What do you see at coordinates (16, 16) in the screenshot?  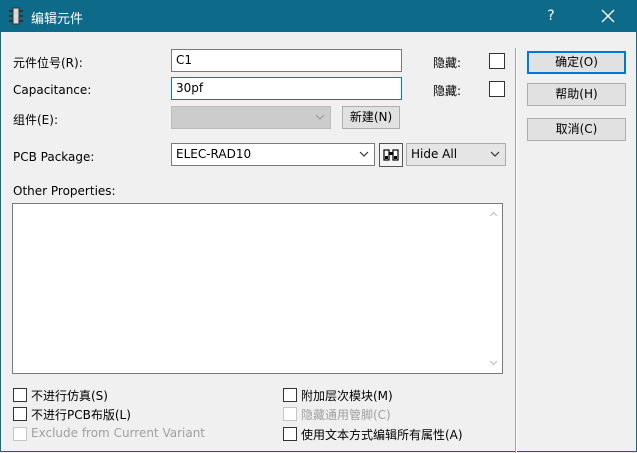 I see `app-icon` at bounding box center [16, 16].